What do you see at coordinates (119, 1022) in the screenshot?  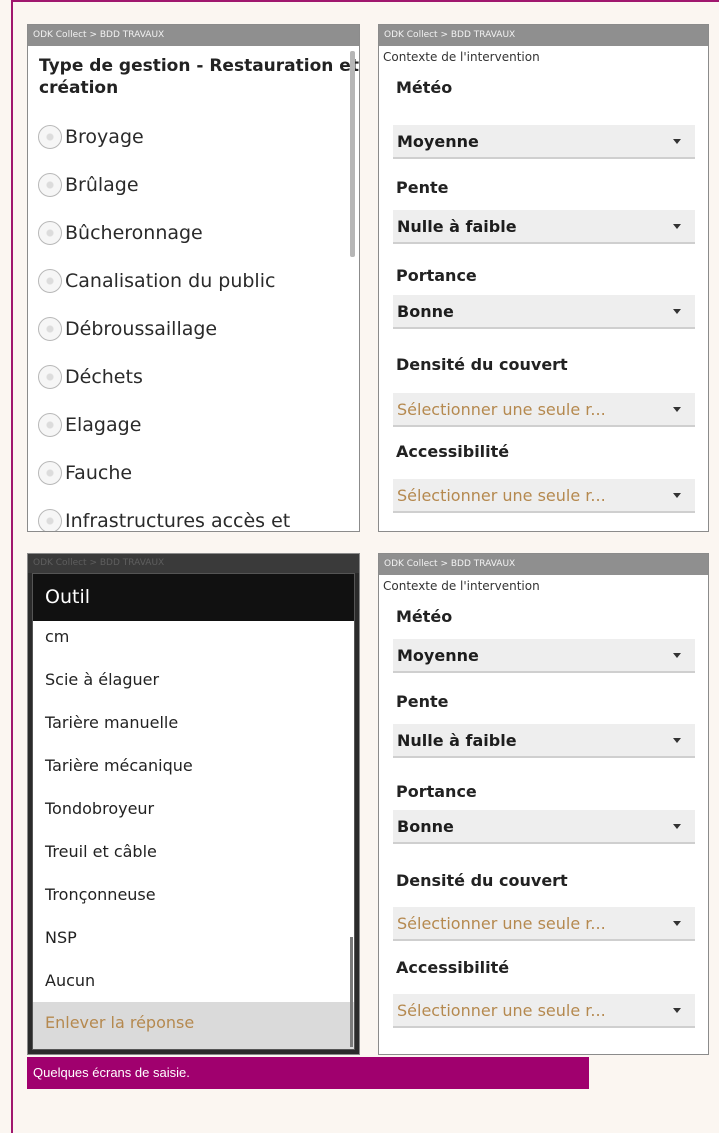 I see `clear-answer-button: Enlever la réponse` at bounding box center [119, 1022].